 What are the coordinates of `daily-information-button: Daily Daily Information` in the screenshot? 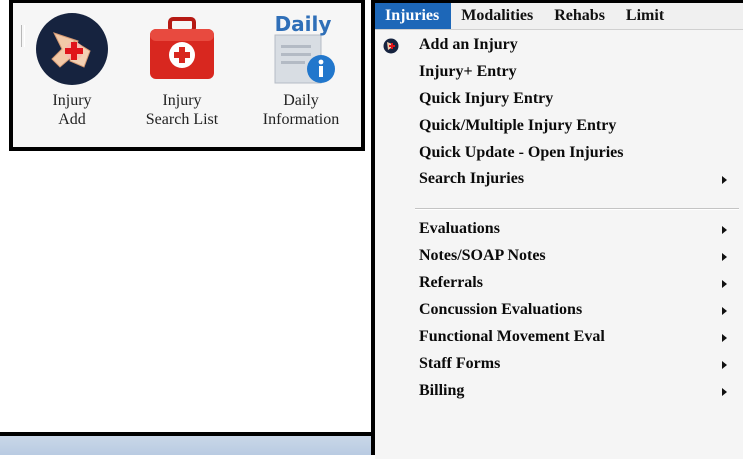 It's located at (301, 70).